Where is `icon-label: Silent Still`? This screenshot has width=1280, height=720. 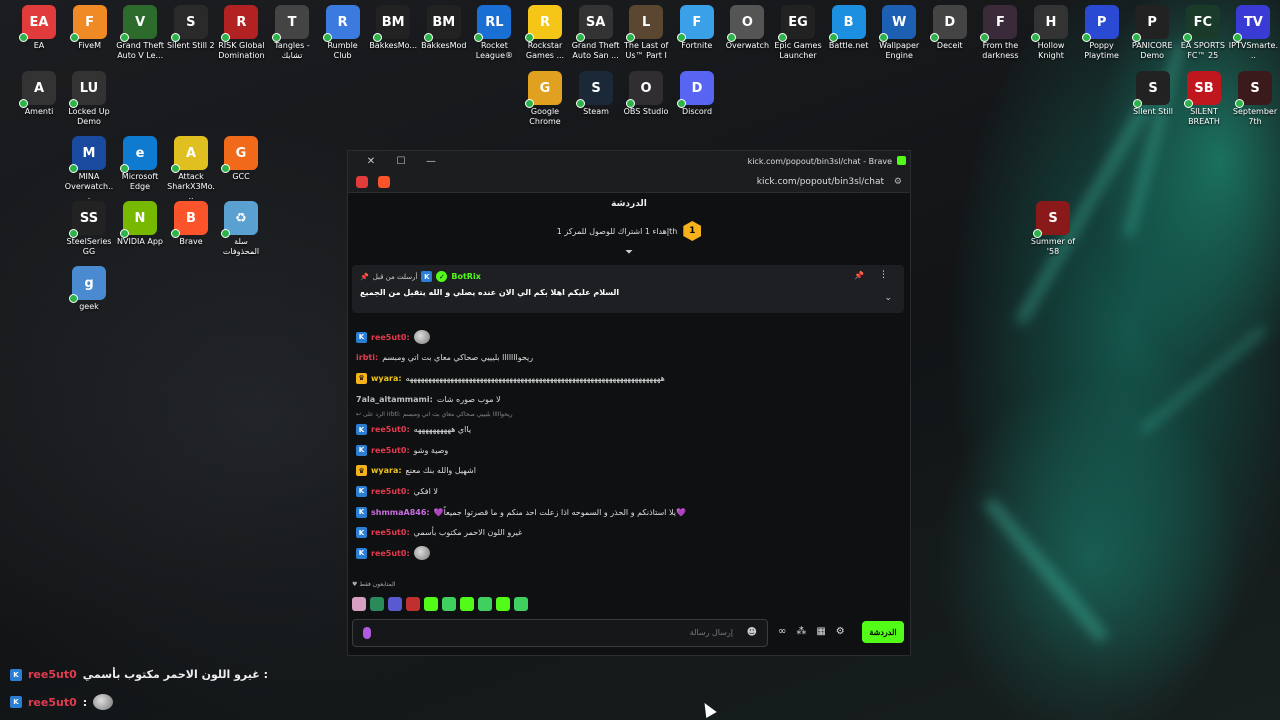 icon-label: Silent Still is located at coordinates (1153, 111).